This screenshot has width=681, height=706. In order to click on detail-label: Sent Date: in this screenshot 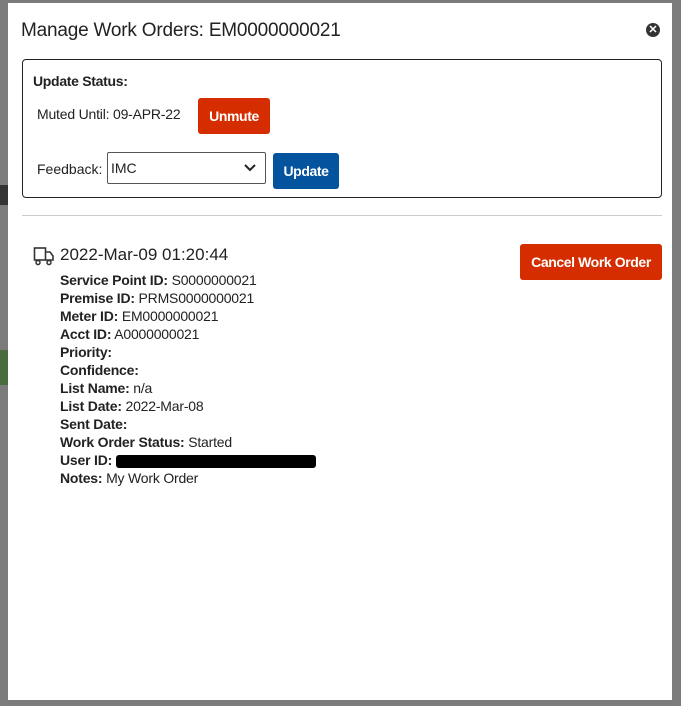, I will do `click(94, 424)`.